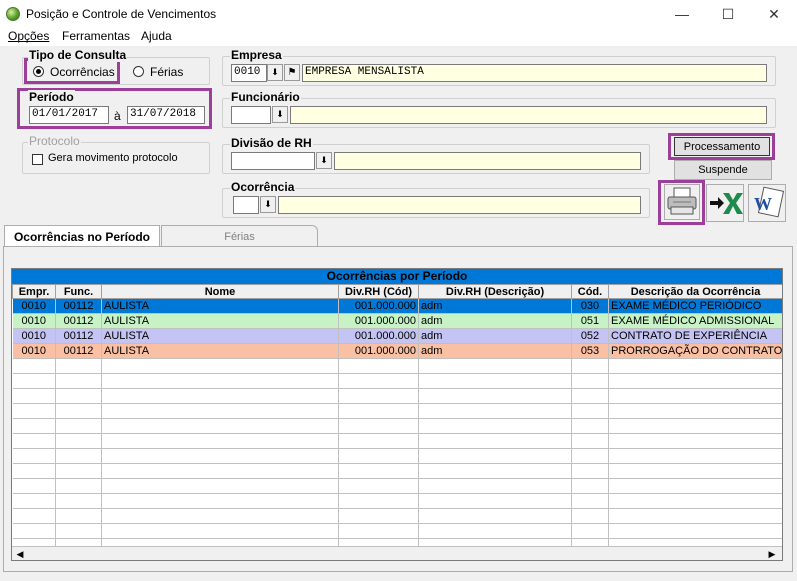 The width and height of the screenshot is (797, 581). Describe the element at coordinates (273, 161) in the screenshot. I see `divisao-code-input` at that location.